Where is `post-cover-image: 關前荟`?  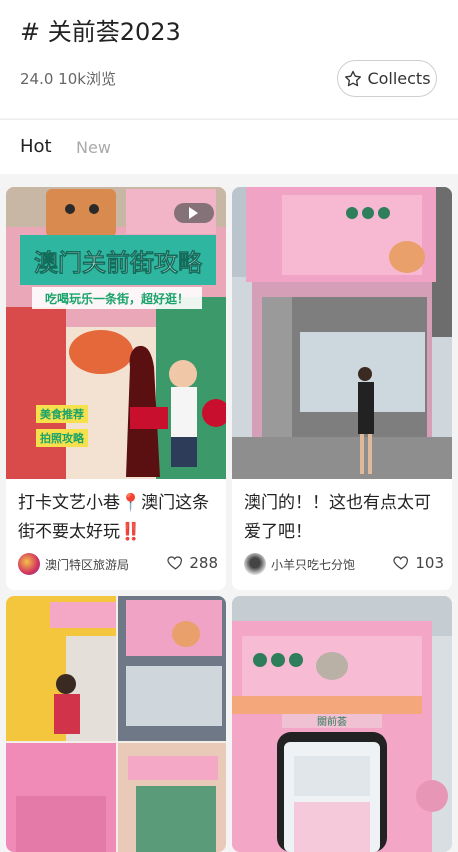 post-cover-image: 關前荟 is located at coordinates (342, 724).